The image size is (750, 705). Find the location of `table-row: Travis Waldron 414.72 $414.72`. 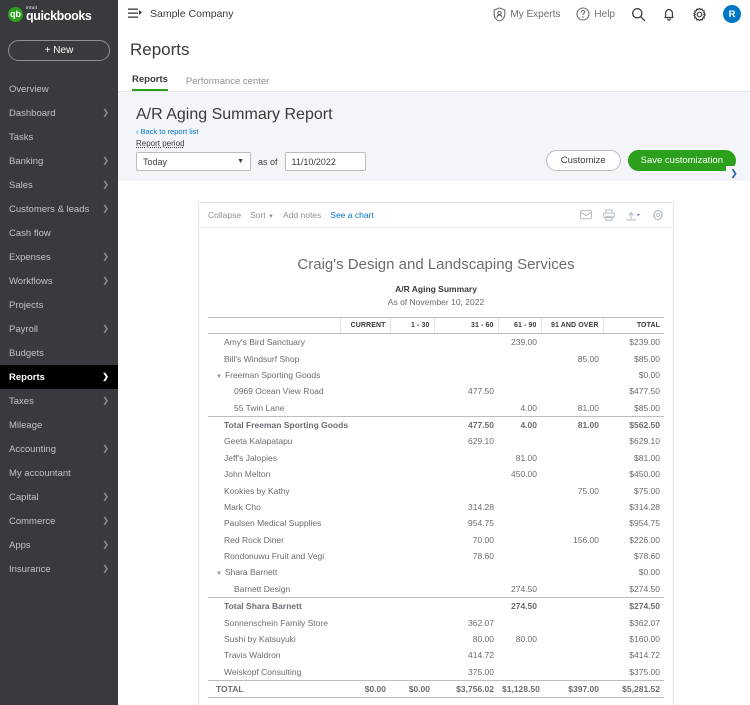

table-row: Travis Waldron 414.72 $414.72 is located at coordinates (436, 655).